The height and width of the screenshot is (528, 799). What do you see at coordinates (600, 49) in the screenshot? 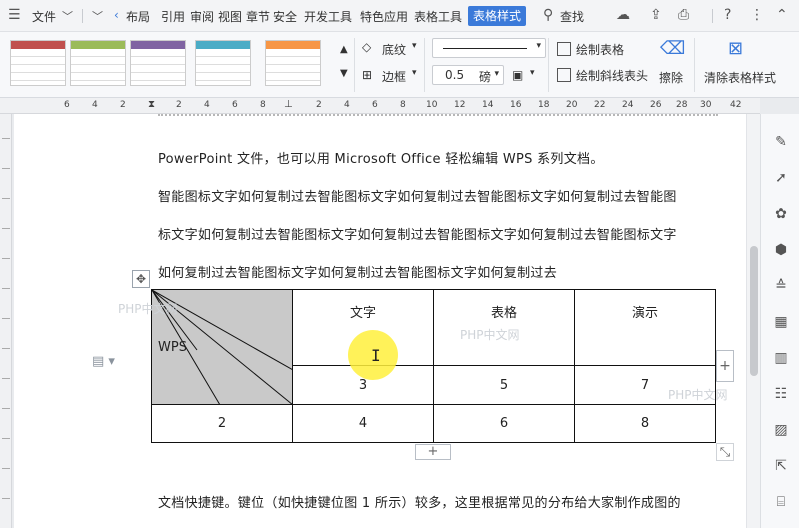
I see `draw-table-button: 绘制表格` at bounding box center [600, 49].